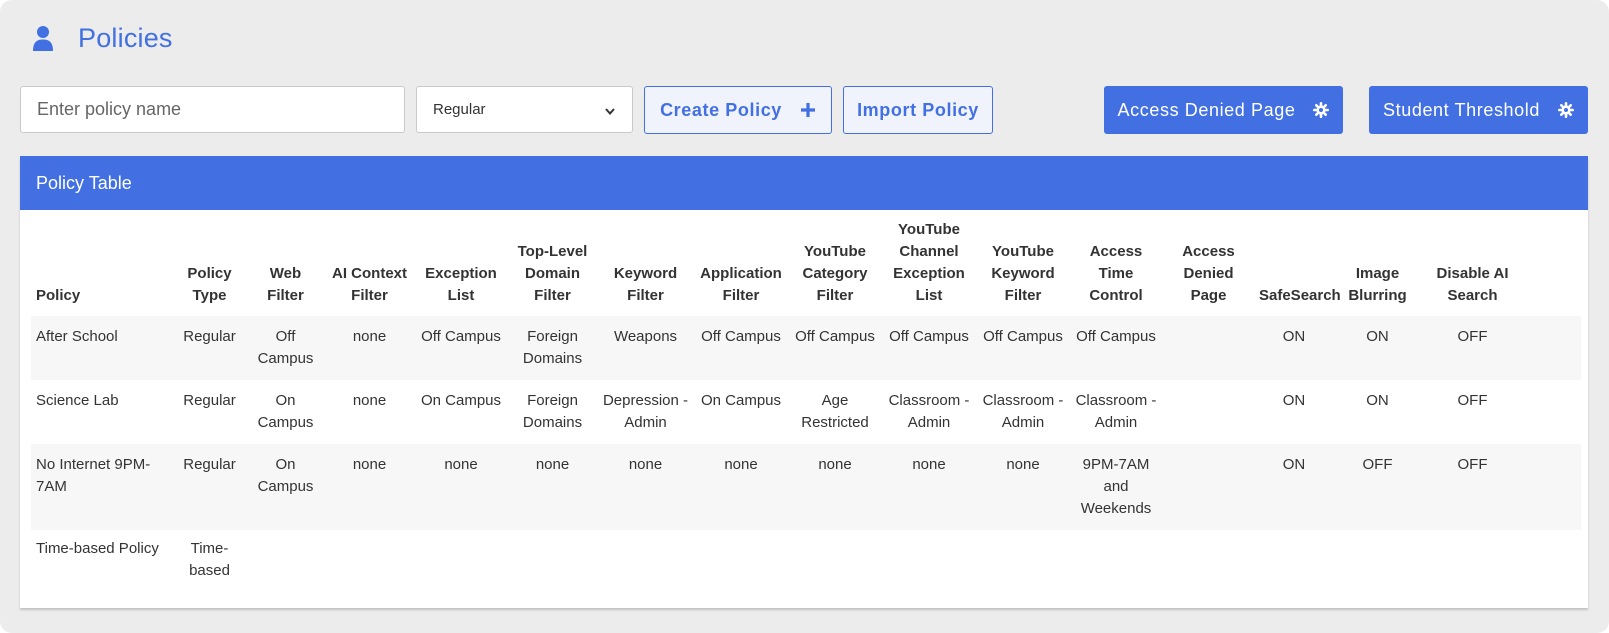  Describe the element at coordinates (645, 411) in the screenshot. I see `table-cell: Depression - Admin` at that location.